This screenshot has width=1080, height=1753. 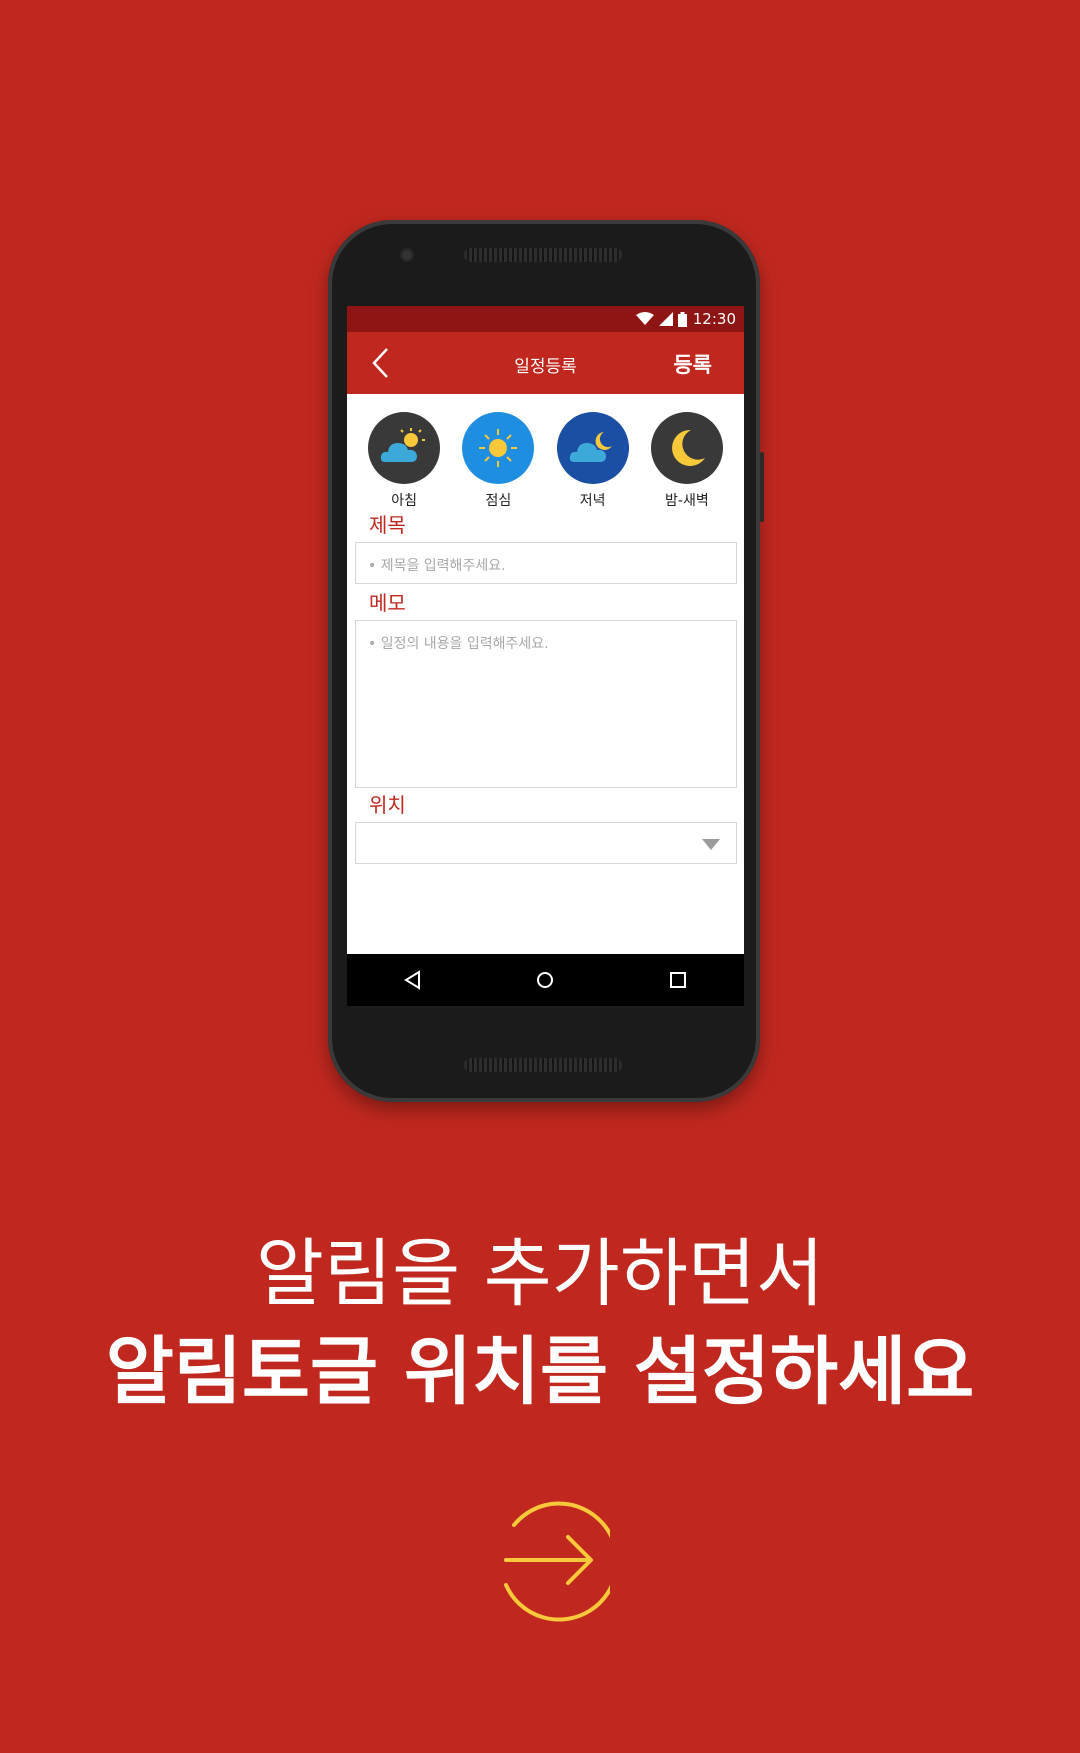 I want to click on cloud-moon-icon, so click(x=592, y=448).